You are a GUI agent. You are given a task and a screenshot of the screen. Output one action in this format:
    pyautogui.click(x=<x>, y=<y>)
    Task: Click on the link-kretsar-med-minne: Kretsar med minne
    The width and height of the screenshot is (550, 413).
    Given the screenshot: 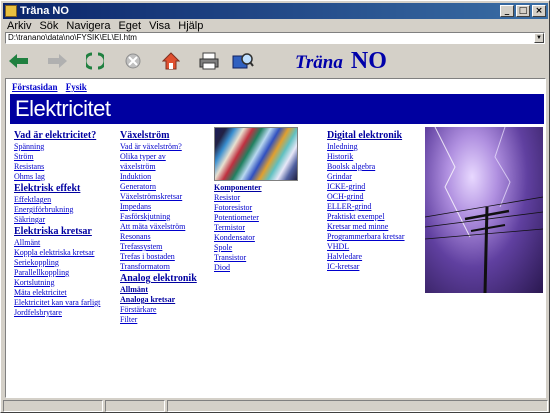 What is the action you would take?
    pyautogui.click(x=366, y=227)
    